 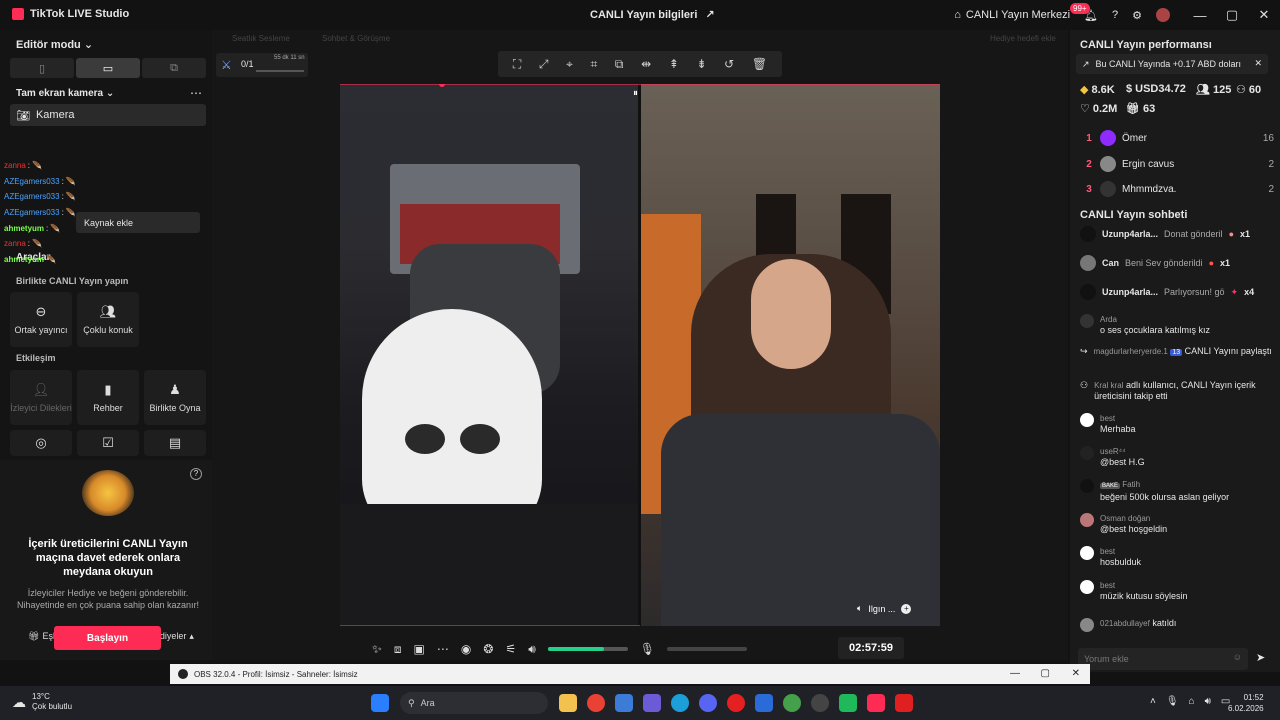 I want to click on copy-icon: ⧉, so click(x=619, y=64).